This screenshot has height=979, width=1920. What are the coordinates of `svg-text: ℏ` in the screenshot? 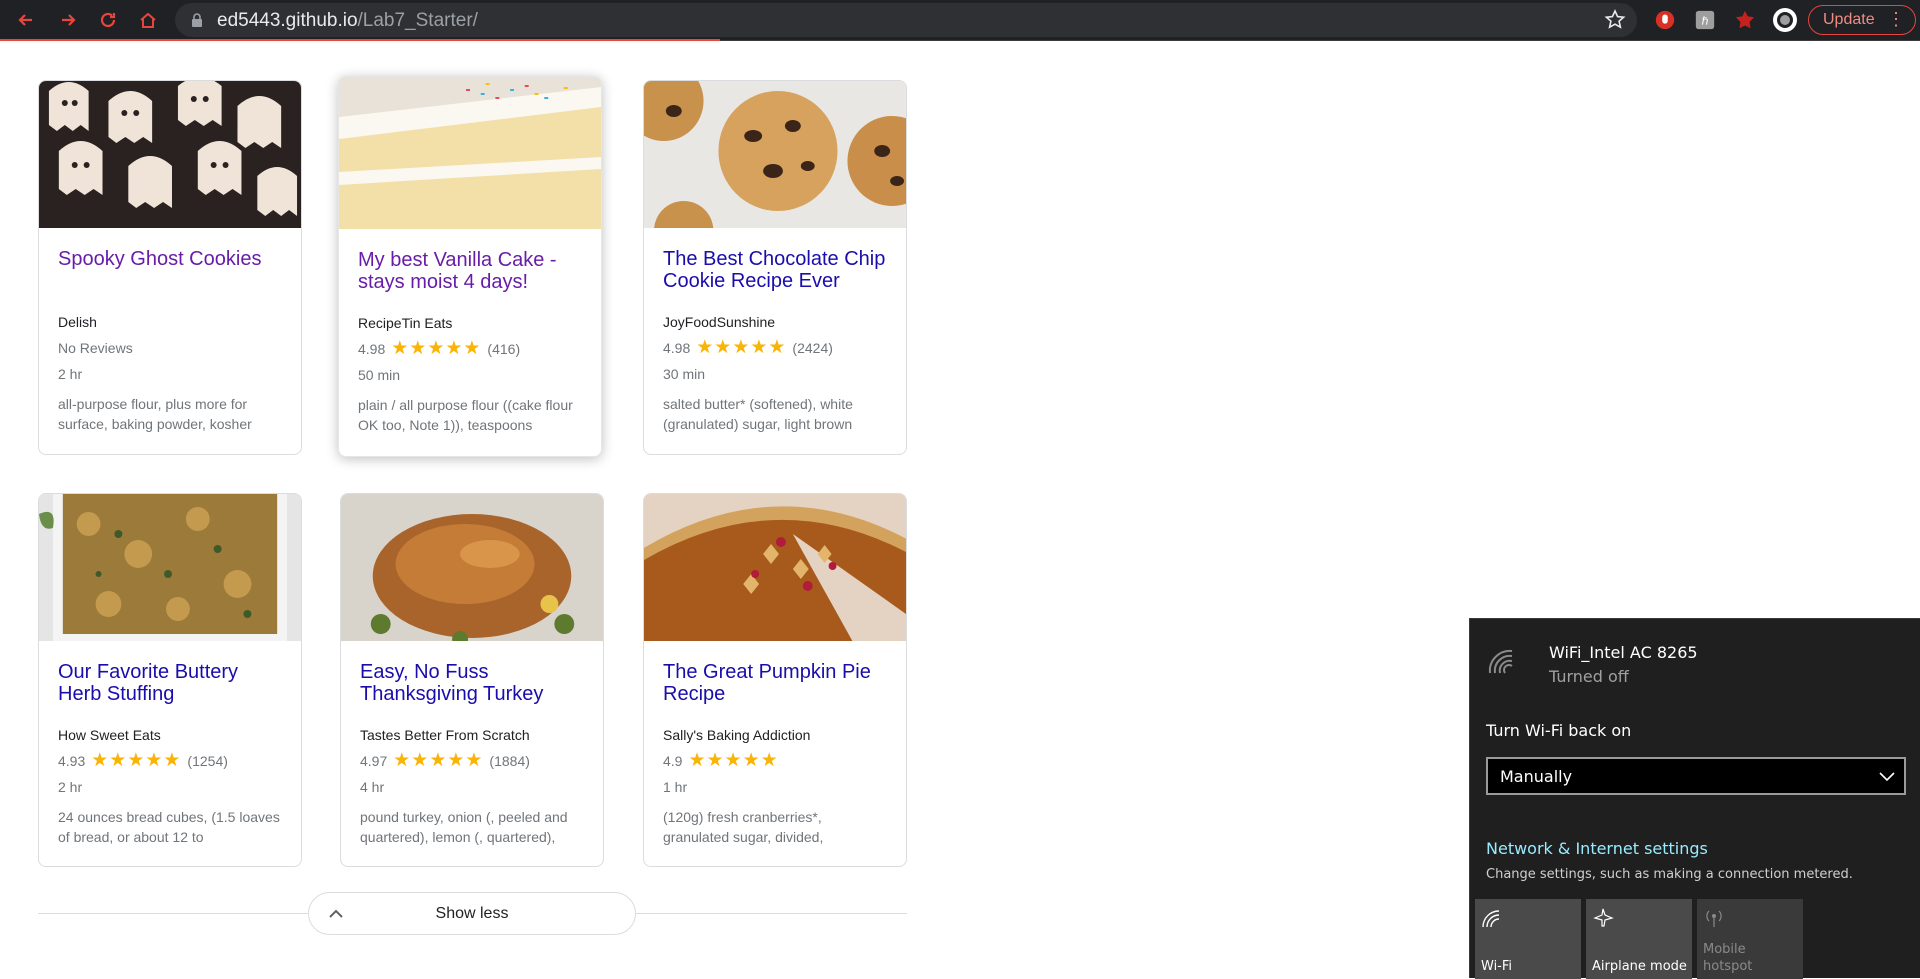 It's located at (1705, 21).